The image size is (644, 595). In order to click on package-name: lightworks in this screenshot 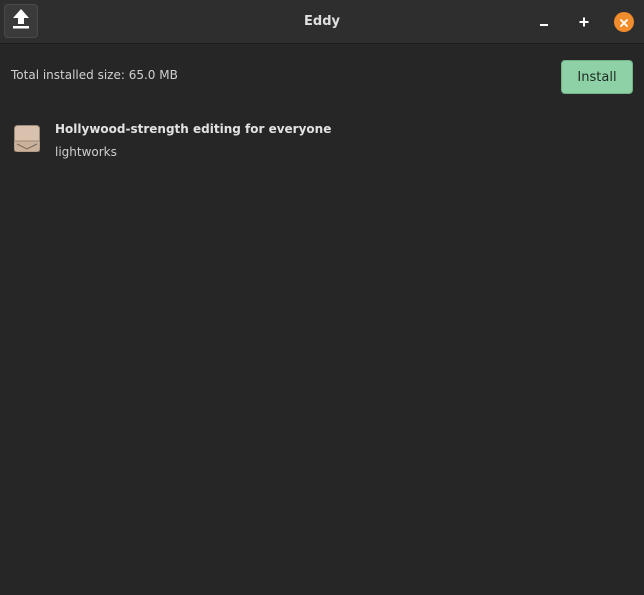, I will do `click(86, 152)`.